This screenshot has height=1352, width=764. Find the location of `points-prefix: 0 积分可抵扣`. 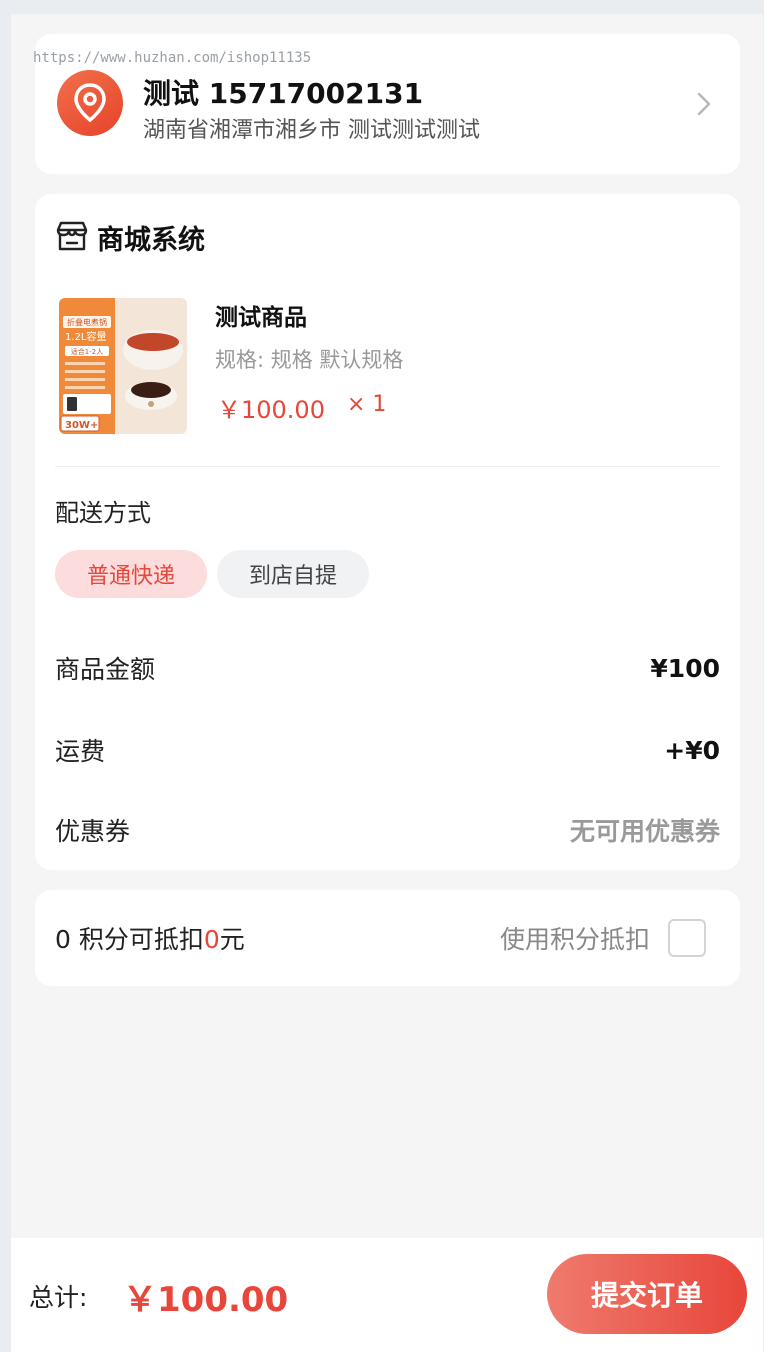

points-prefix: 0 积分可抵扣 is located at coordinates (129, 939).